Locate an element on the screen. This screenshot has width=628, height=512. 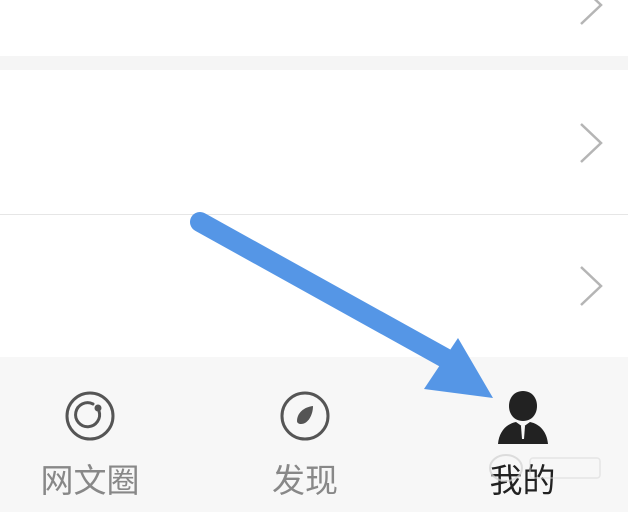
tab-label: 网文圈 is located at coordinates (90, 480).